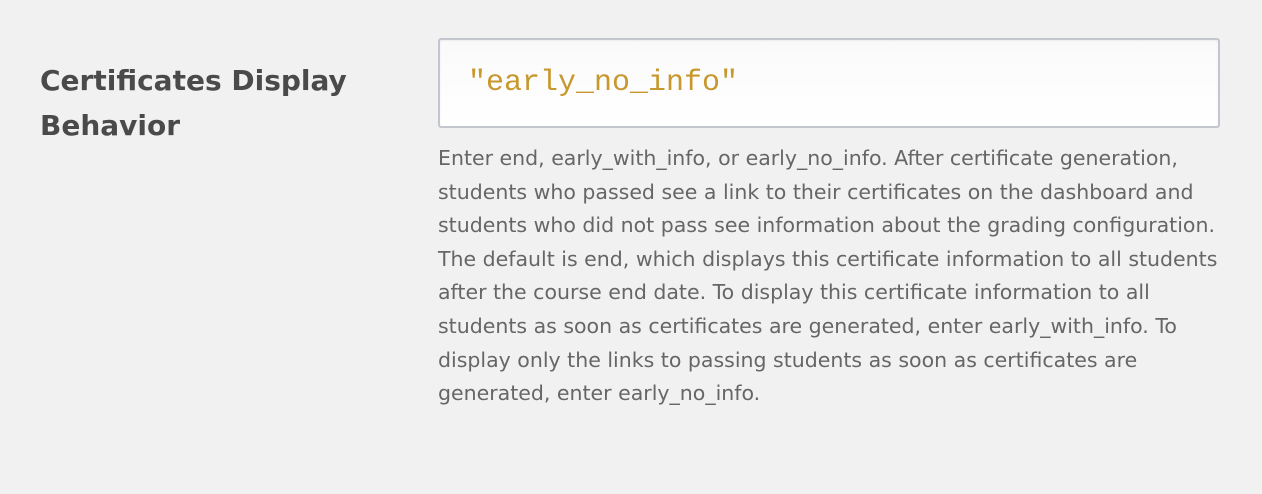  Describe the element at coordinates (829, 83) in the screenshot. I see `setting-value-editor: "early_no_info"` at that location.